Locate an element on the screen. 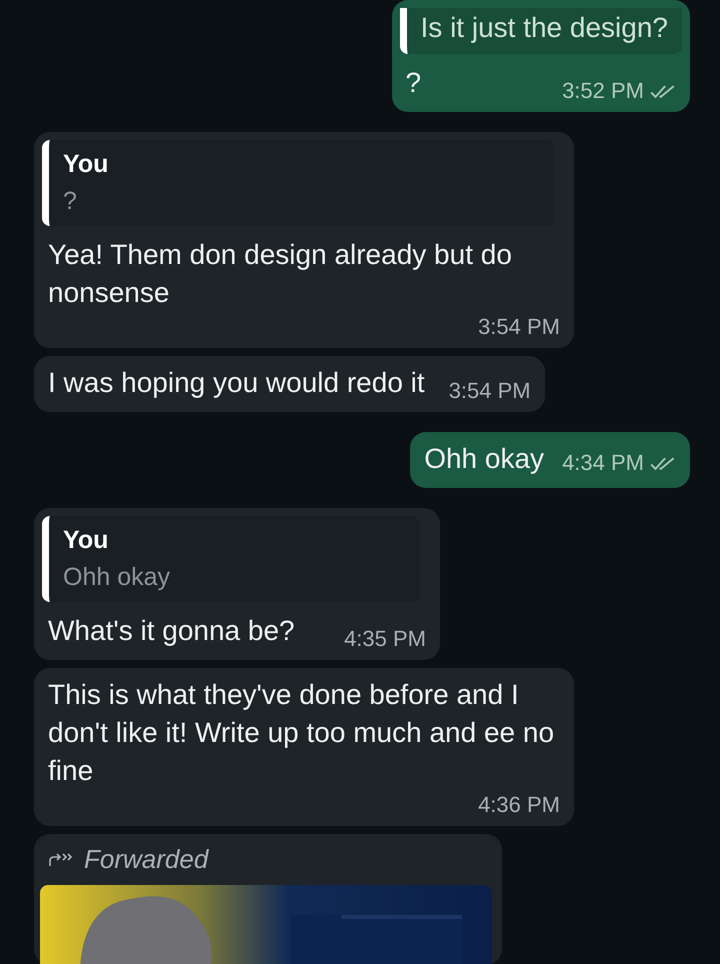  quoted-message: You ? is located at coordinates (298, 183).